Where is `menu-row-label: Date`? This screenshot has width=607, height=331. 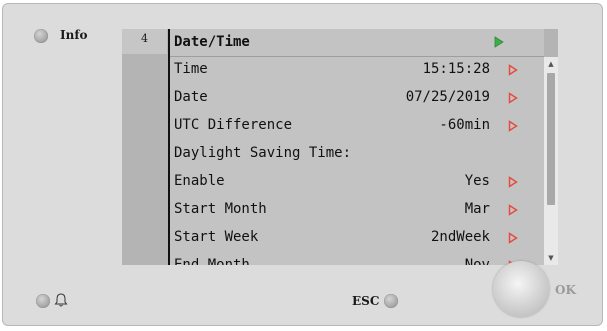 menu-row-label: Date is located at coordinates (191, 97).